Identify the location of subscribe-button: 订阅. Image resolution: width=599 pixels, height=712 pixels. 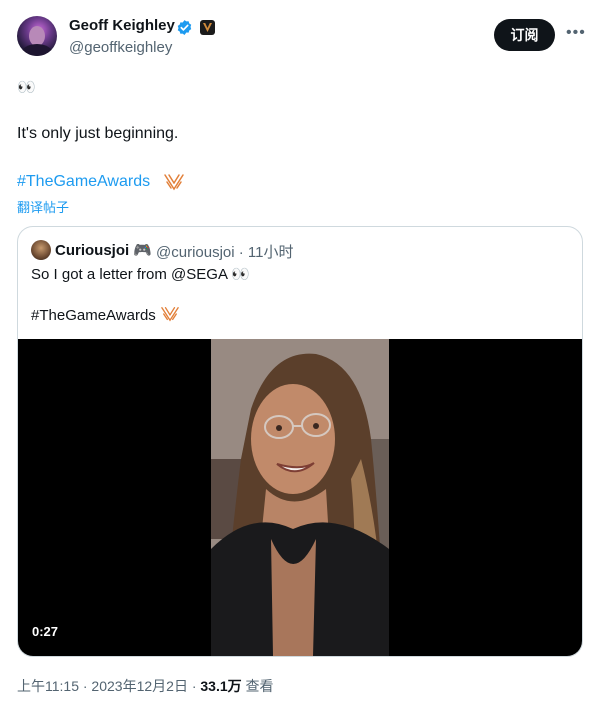
(524, 35).